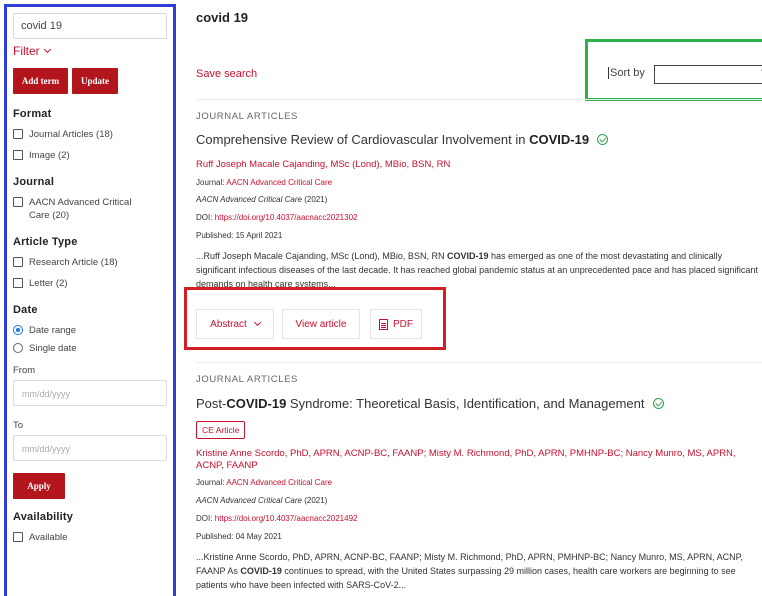 The height and width of the screenshot is (596, 762). What do you see at coordinates (221, 430) in the screenshot?
I see `ce-article-badge: CE Article` at bounding box center [221, 430].